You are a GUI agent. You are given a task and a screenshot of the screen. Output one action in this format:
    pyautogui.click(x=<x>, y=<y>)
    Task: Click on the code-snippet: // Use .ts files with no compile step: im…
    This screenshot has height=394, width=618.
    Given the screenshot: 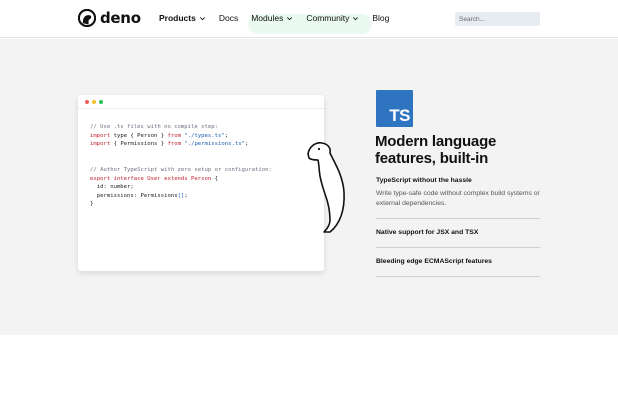 What is the action you would take?
    pyautogui.click(x=181, y=166)
    